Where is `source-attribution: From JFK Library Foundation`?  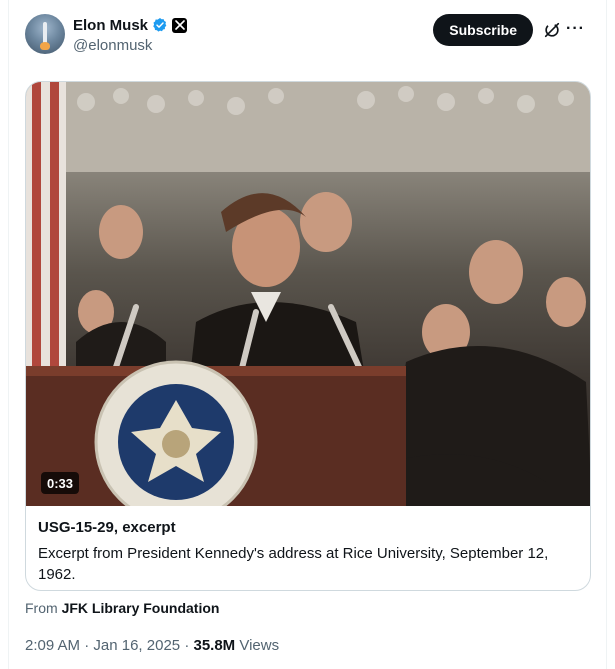
source-attribution: From JFK Library Foundation is located at coordinates (122, 608).